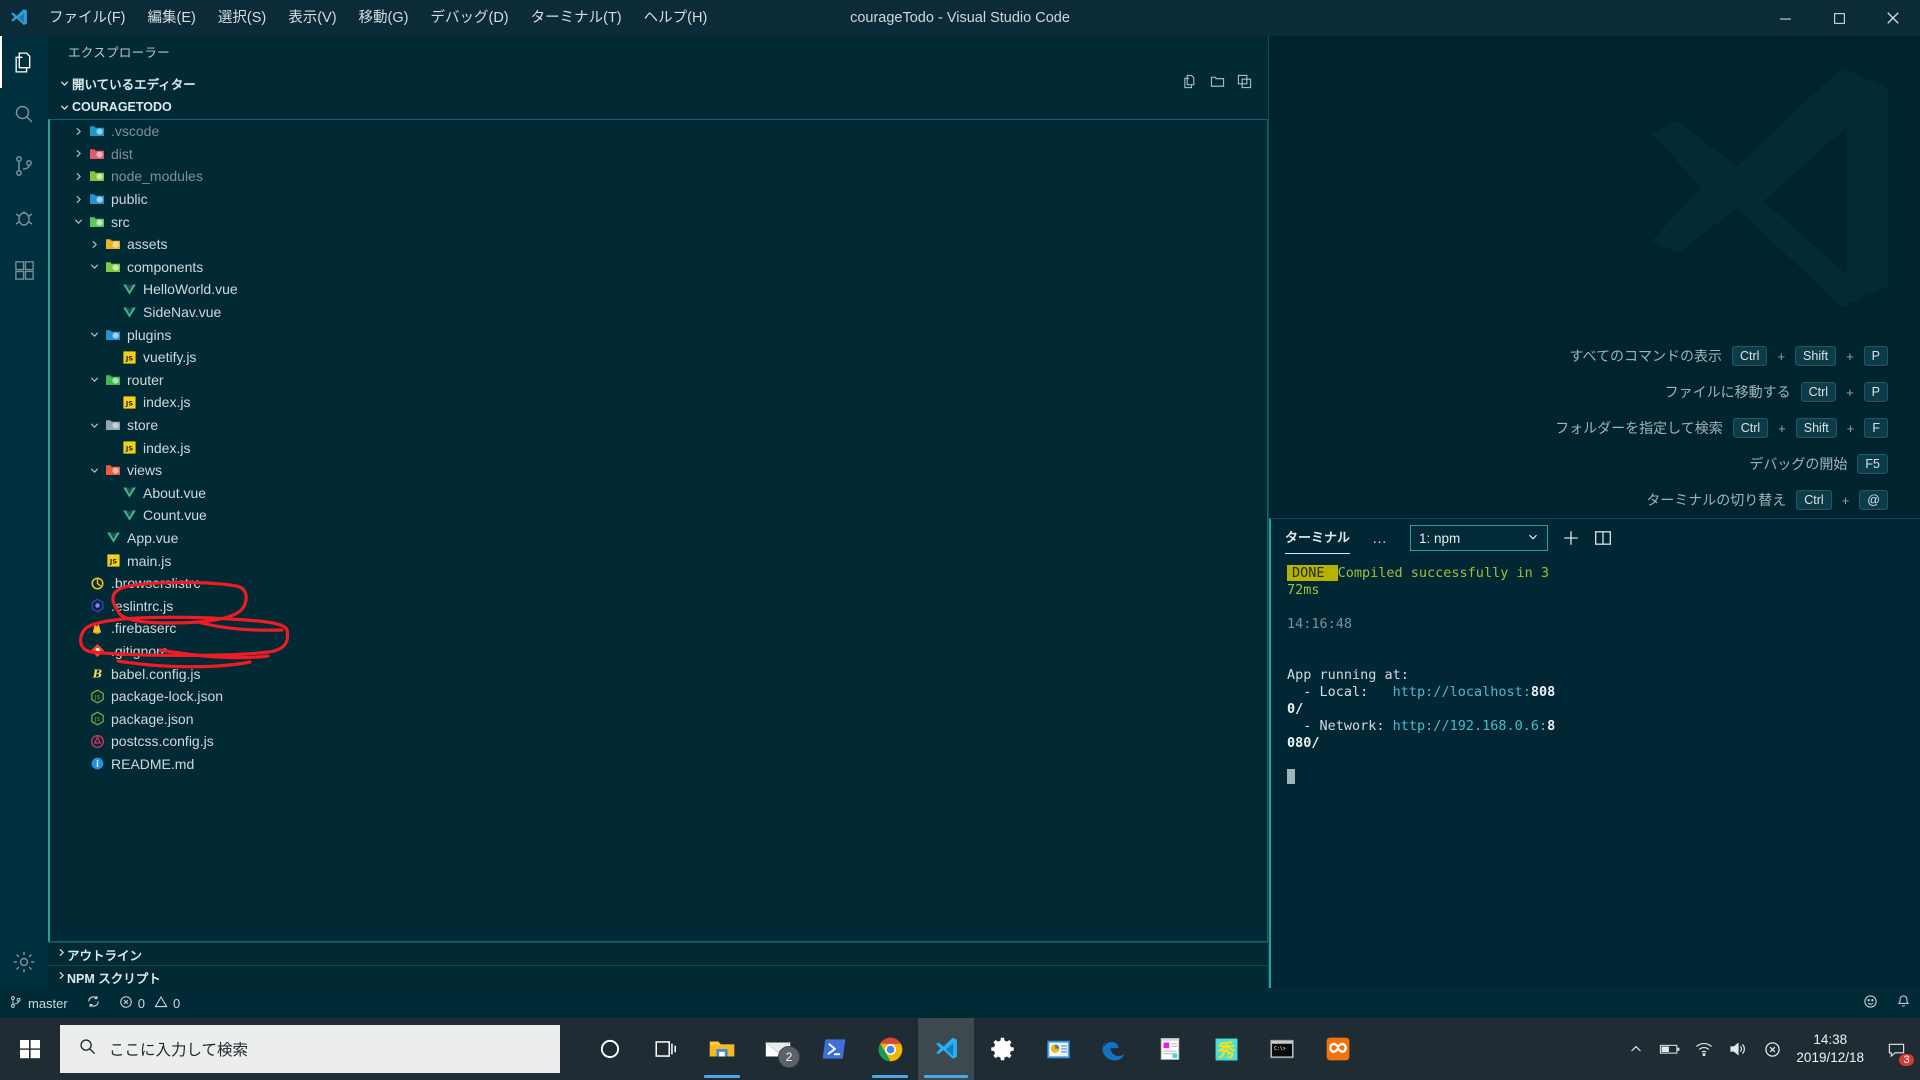 The image size is (1920, 1080). I want to click on maximize-icon, so click(1839, 18).